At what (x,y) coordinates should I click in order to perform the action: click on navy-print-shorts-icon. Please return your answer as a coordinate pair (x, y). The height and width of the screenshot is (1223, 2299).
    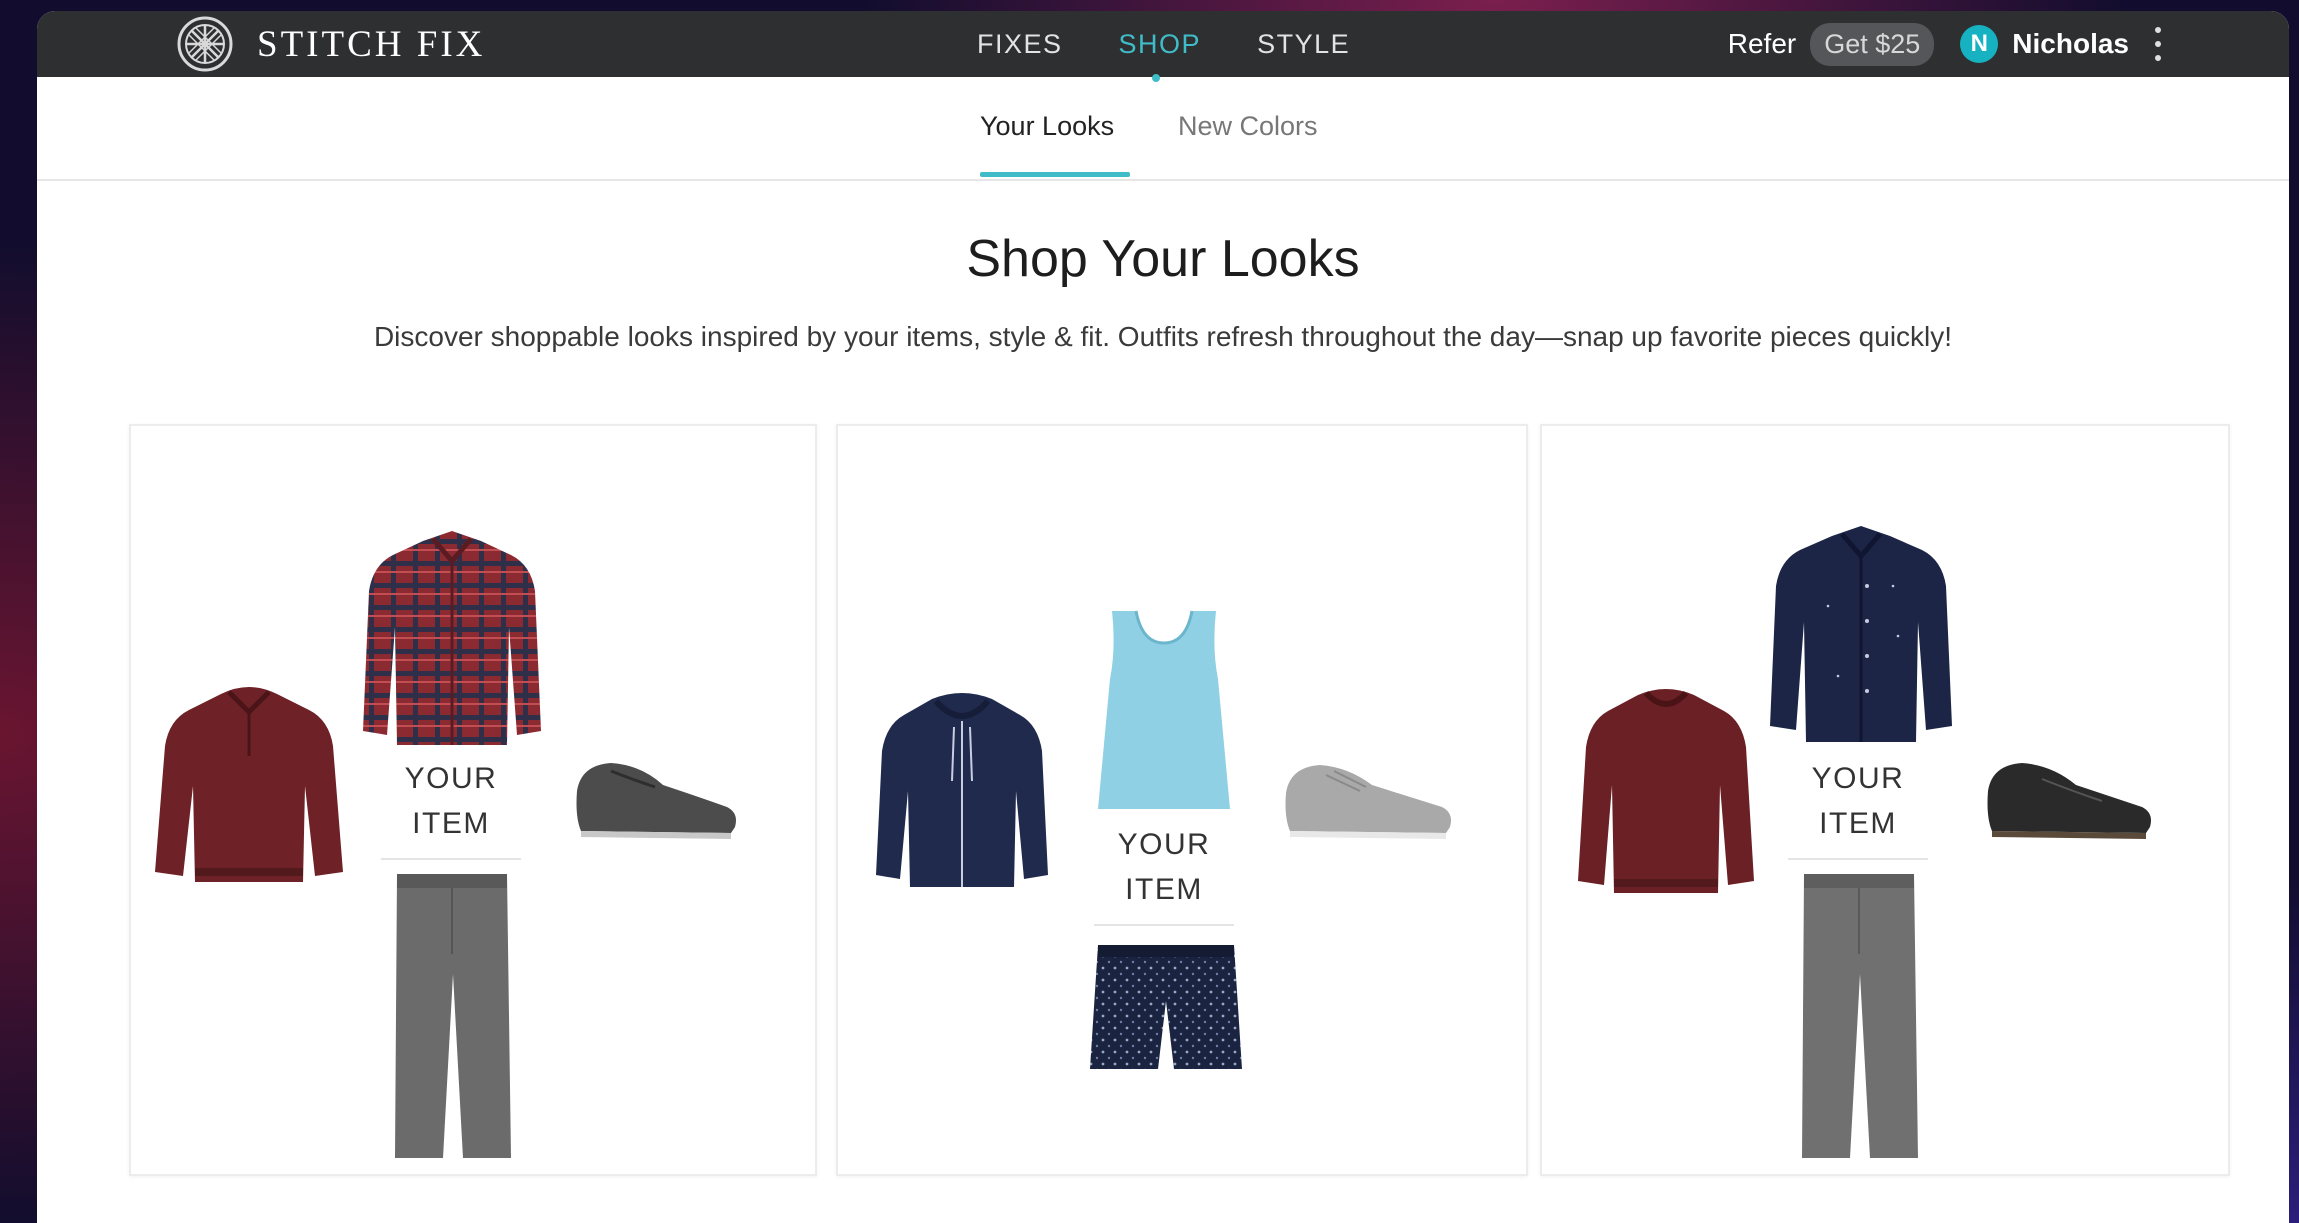
    Looking at the image, I should click on (1166, 1007).